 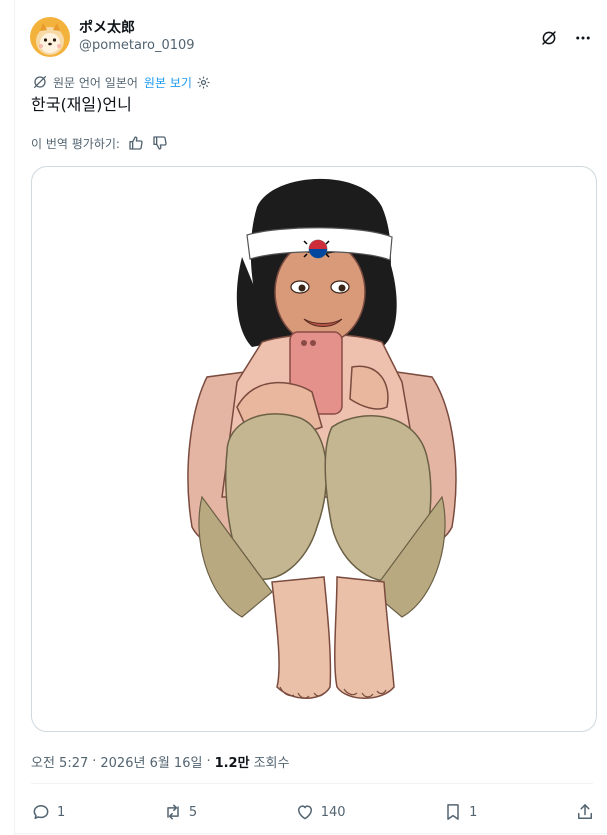 What do you see at coordinates (14, 417) in the screenshot?
I see `timeline-left-border` at bounding box center [14, 417].